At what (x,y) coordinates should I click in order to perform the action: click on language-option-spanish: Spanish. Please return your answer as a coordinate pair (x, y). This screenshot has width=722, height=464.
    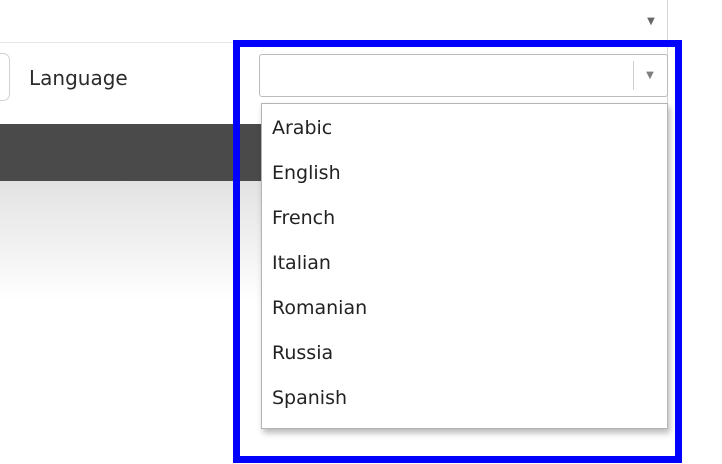
    Looking at the image, I should click on (462, 398).